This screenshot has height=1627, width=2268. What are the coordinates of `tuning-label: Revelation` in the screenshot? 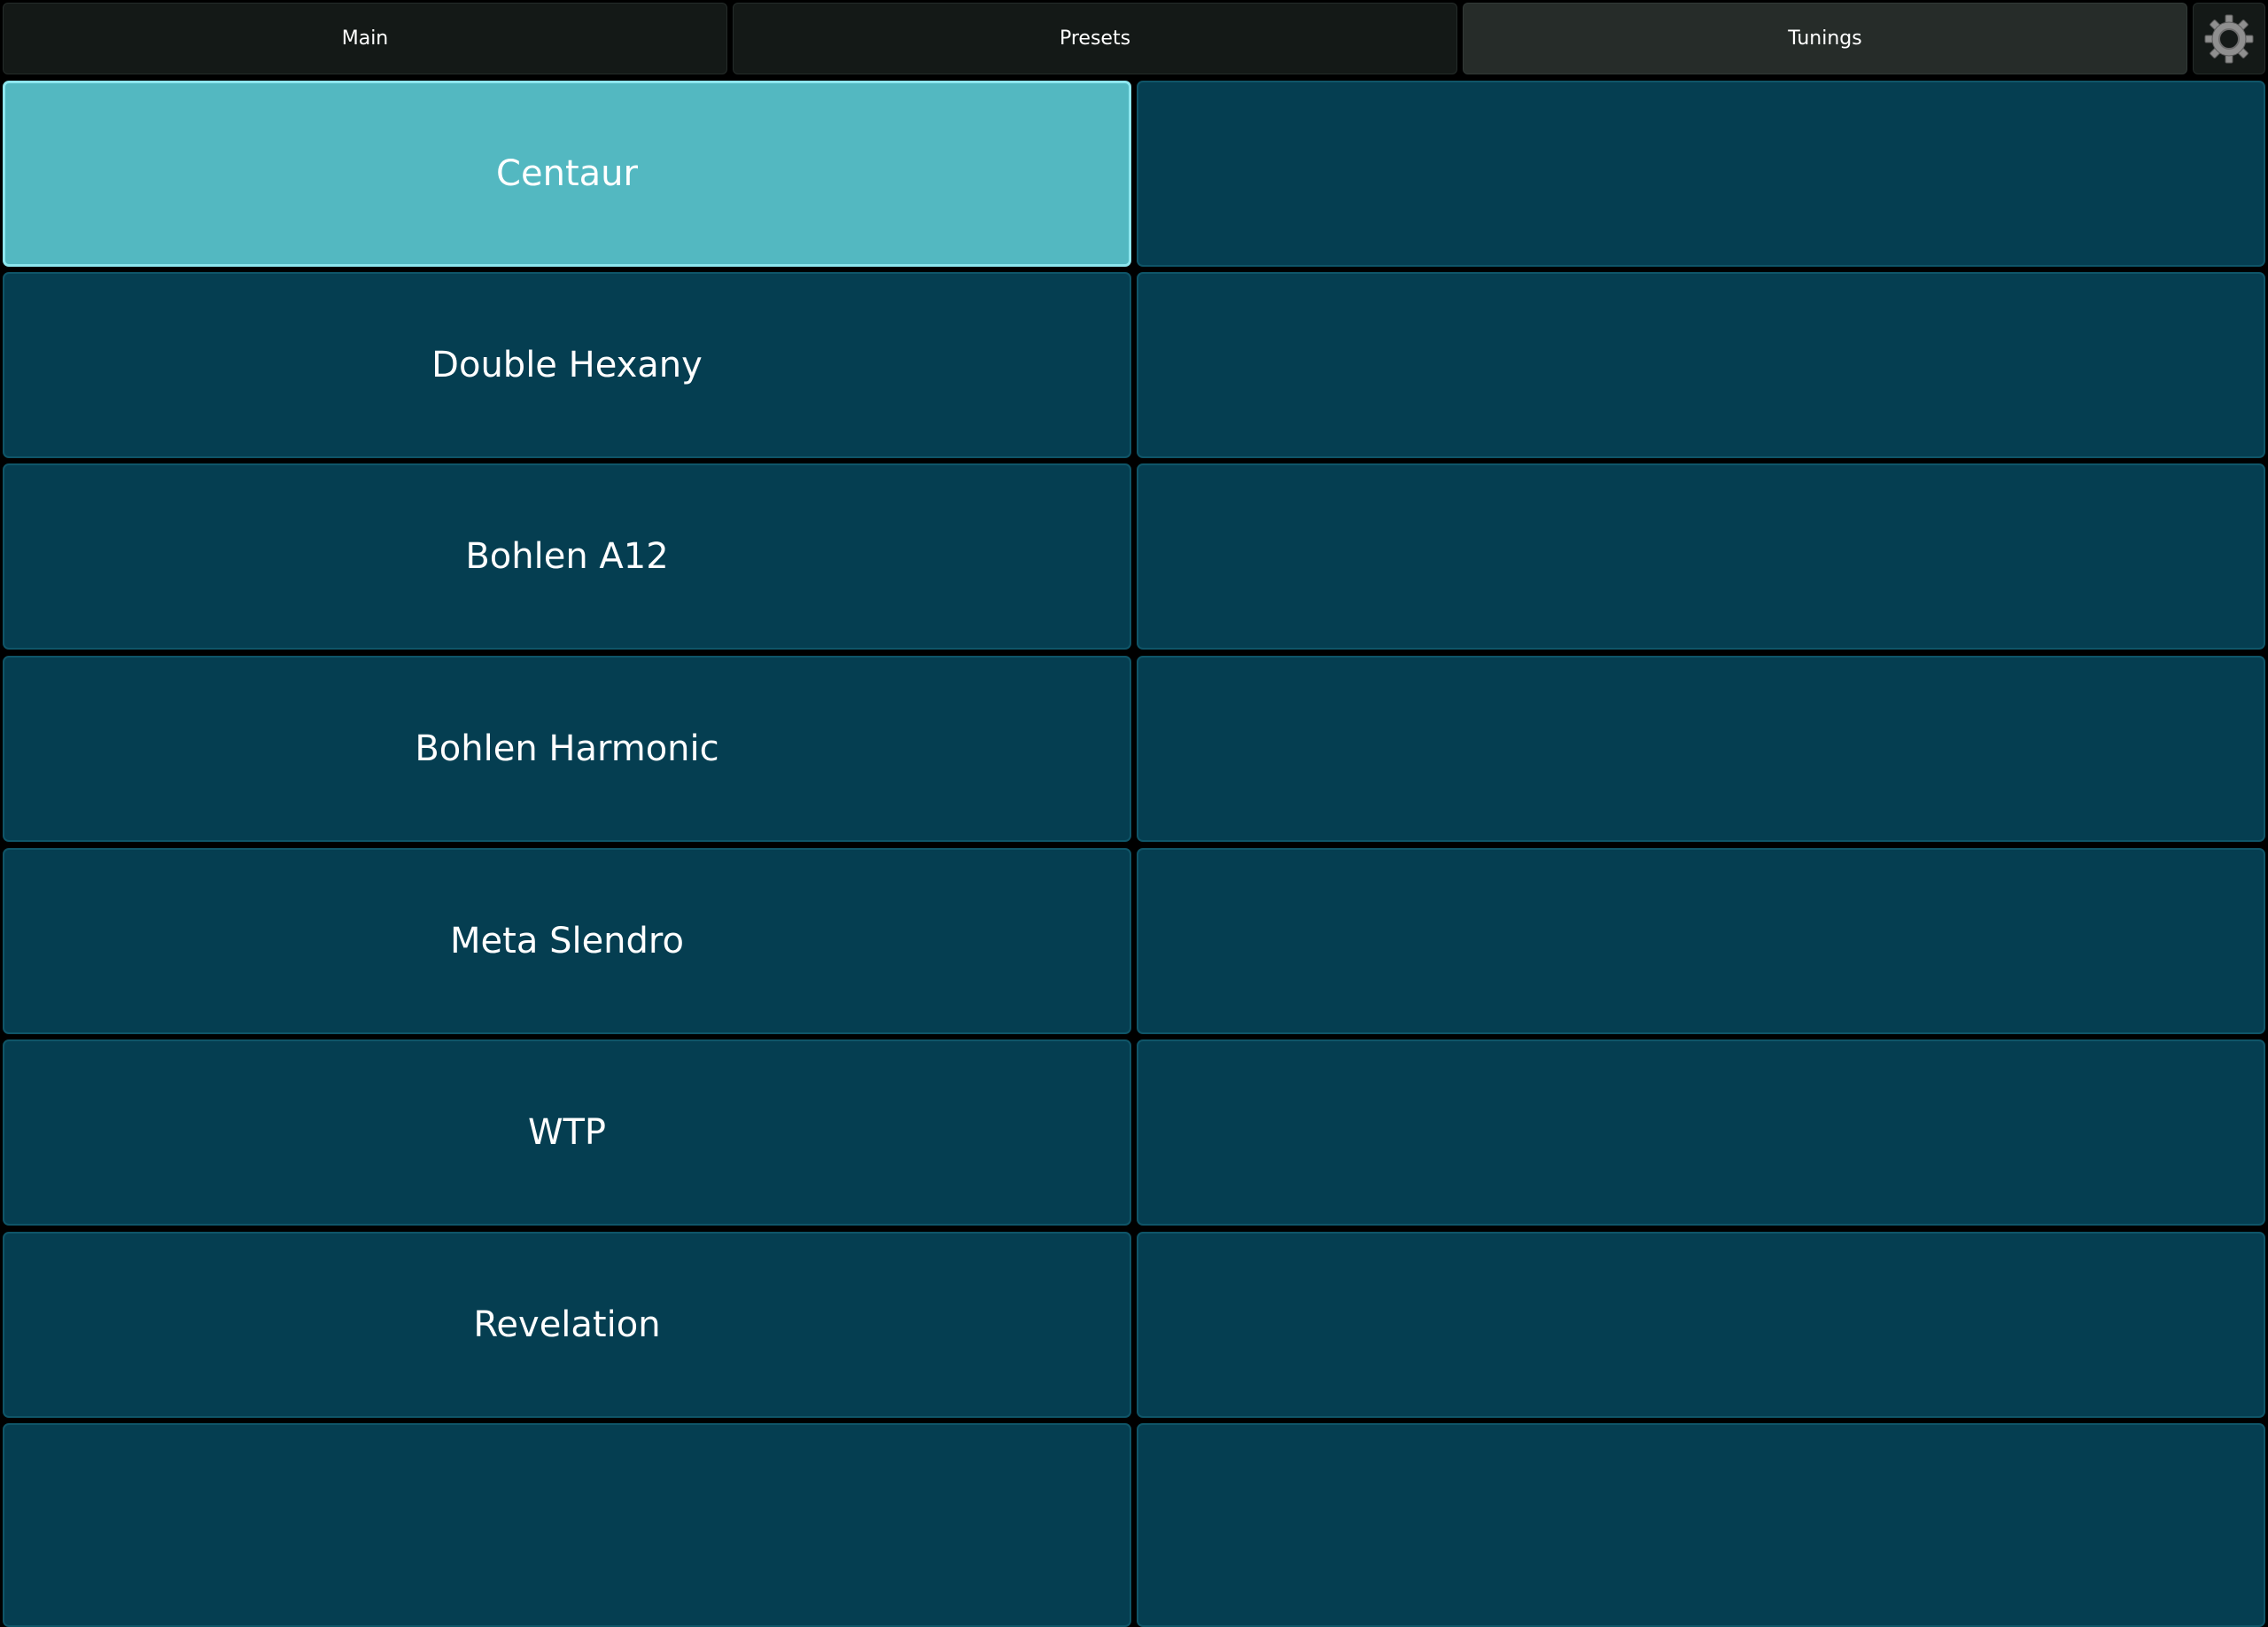 It's located at (567, 1324).